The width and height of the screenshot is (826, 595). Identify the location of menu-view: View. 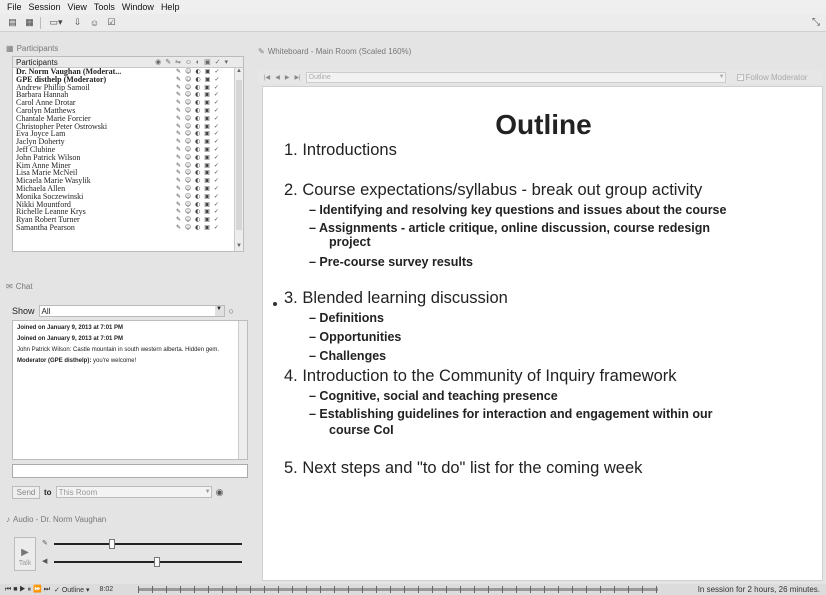
(77, 7).